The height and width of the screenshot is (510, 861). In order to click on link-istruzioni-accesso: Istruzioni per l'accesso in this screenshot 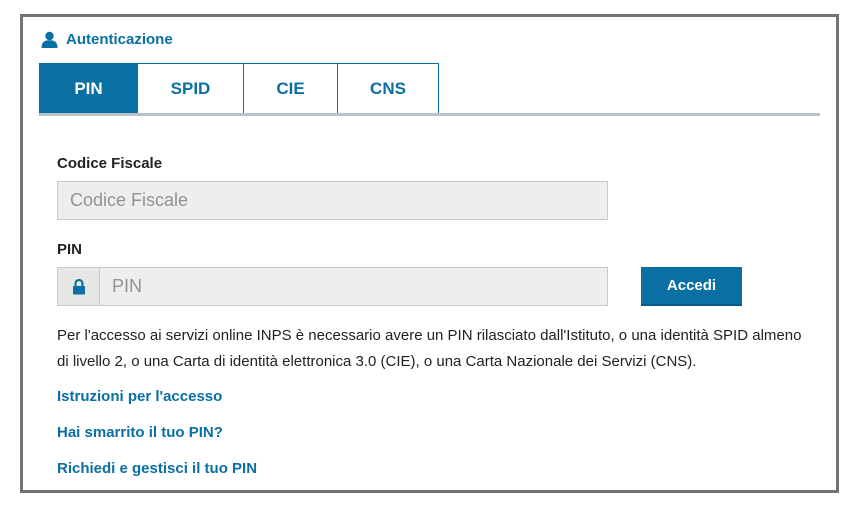, I will do `click(139, 396)`.